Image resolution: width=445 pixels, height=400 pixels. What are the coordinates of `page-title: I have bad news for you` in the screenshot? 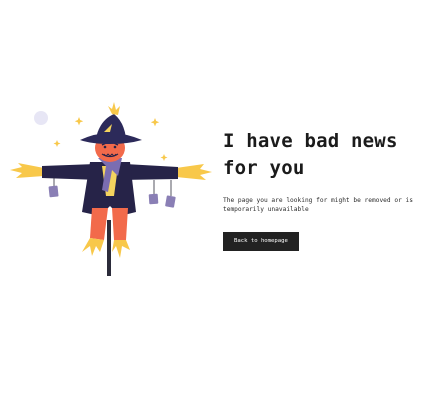 It's located at (310, 154).